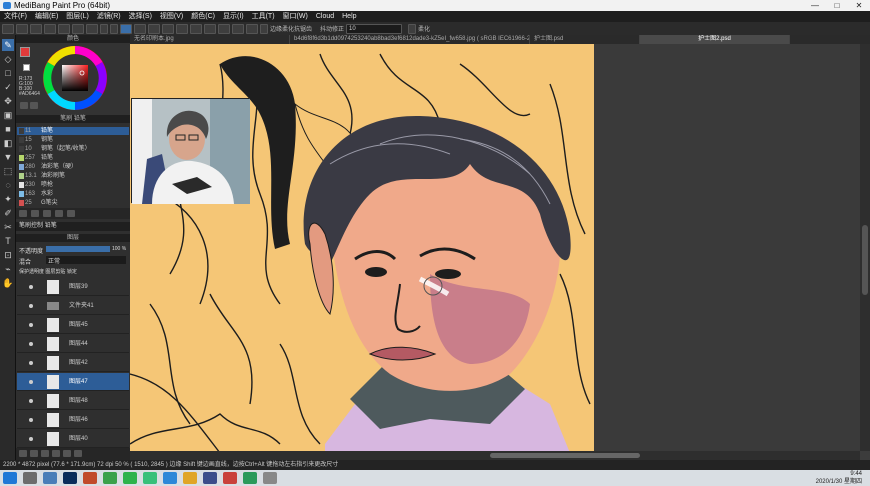 The height and width of the screenshot is (486, 870). Describe the element at coordinates (8, 101) in the screenshot. I see `move-tool-icon: ✥` at that location.